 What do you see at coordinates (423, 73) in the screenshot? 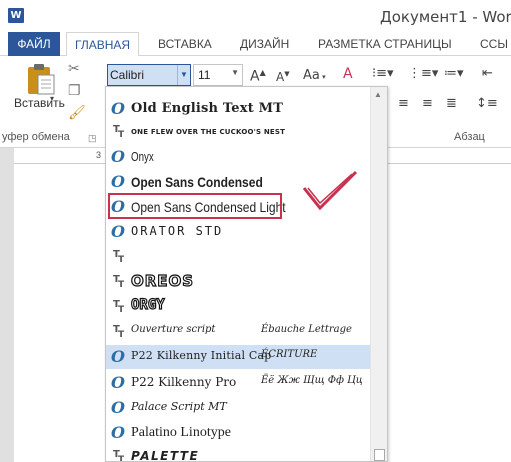
I see `numbering-icon: ⋮≡▾` at bounding box center [423, 73].